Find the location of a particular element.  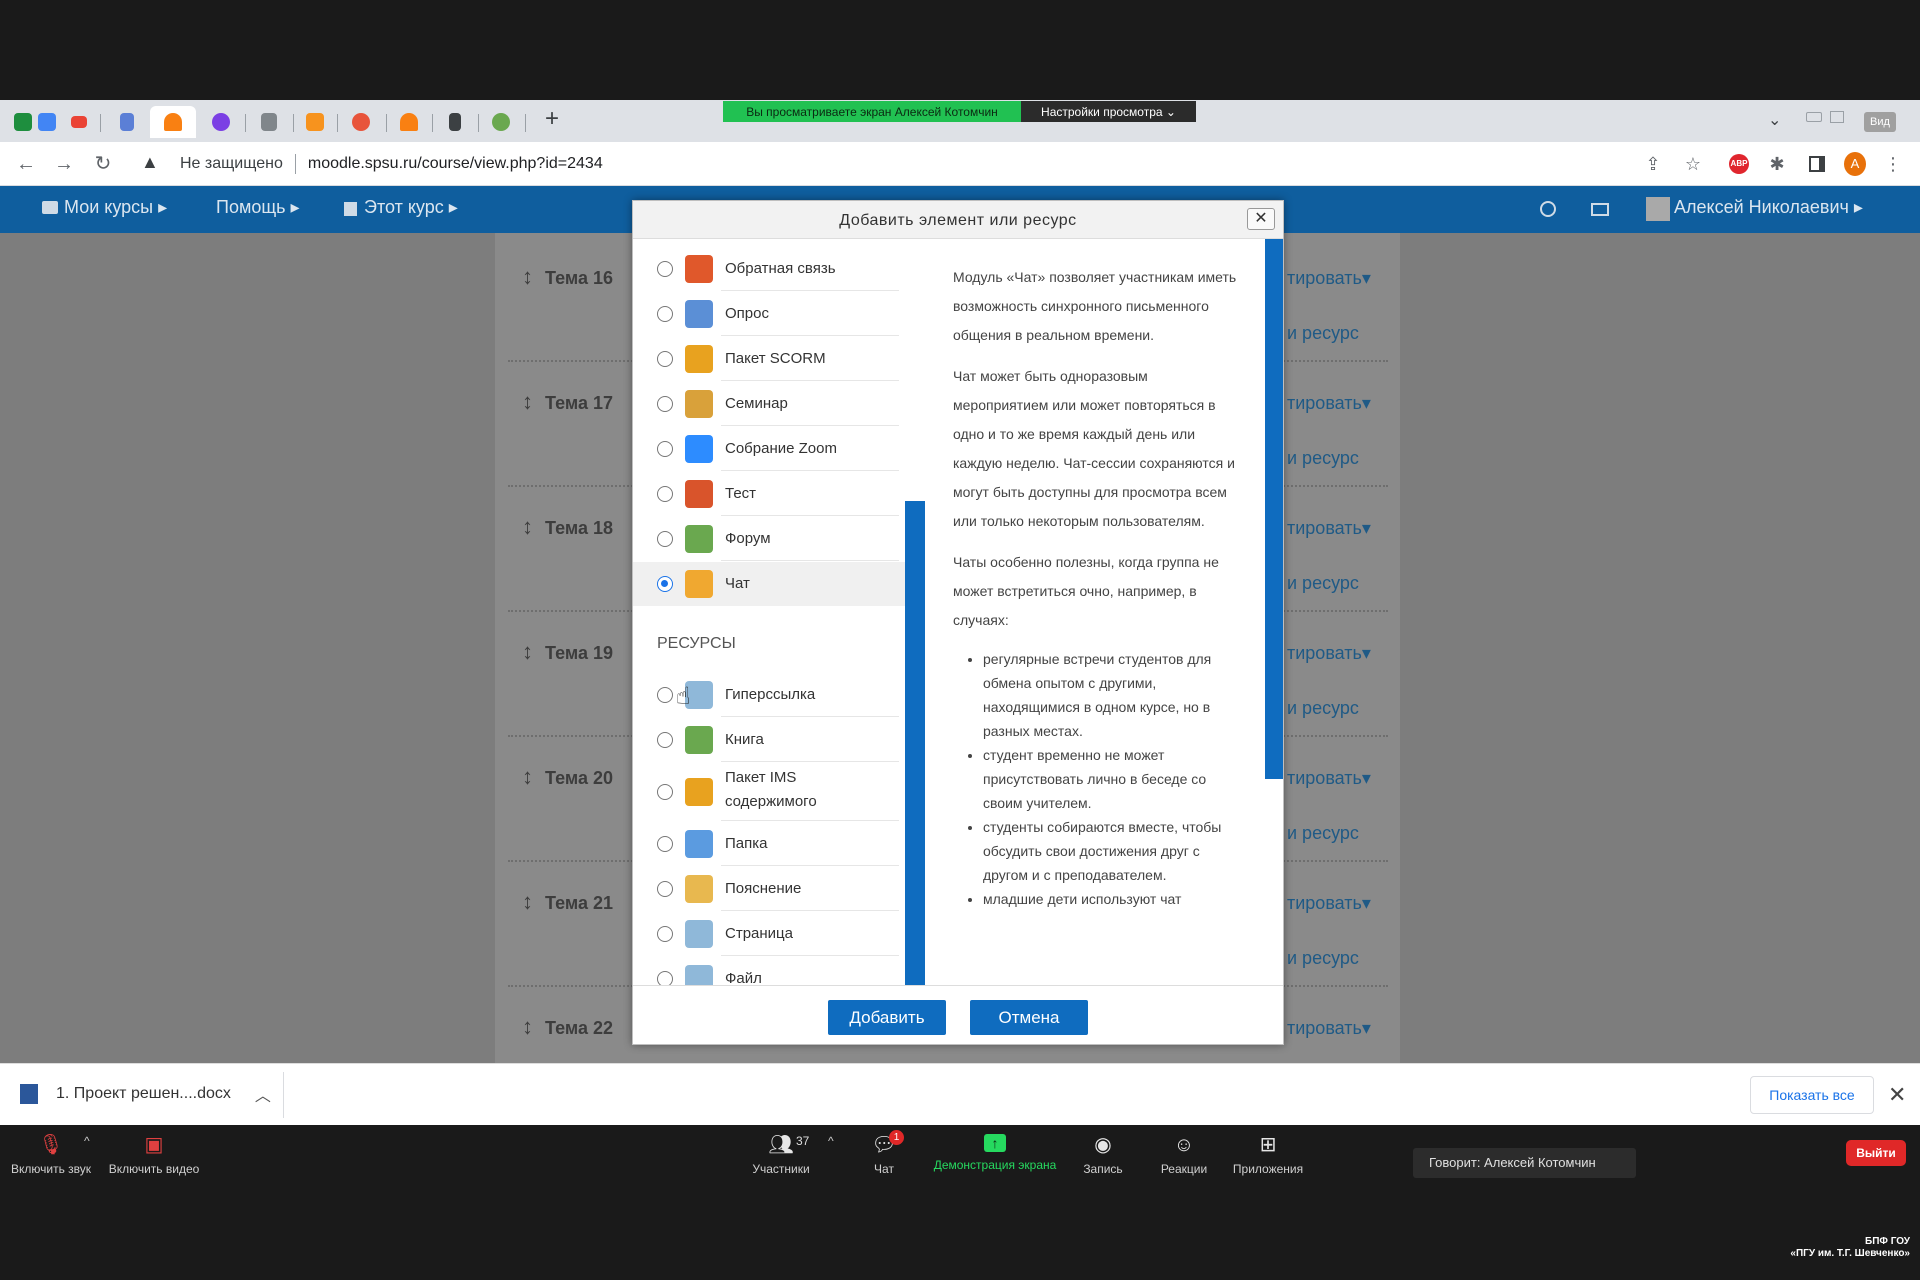

participants-chevron-icon: ^ is located at coordinates (831, 1141).